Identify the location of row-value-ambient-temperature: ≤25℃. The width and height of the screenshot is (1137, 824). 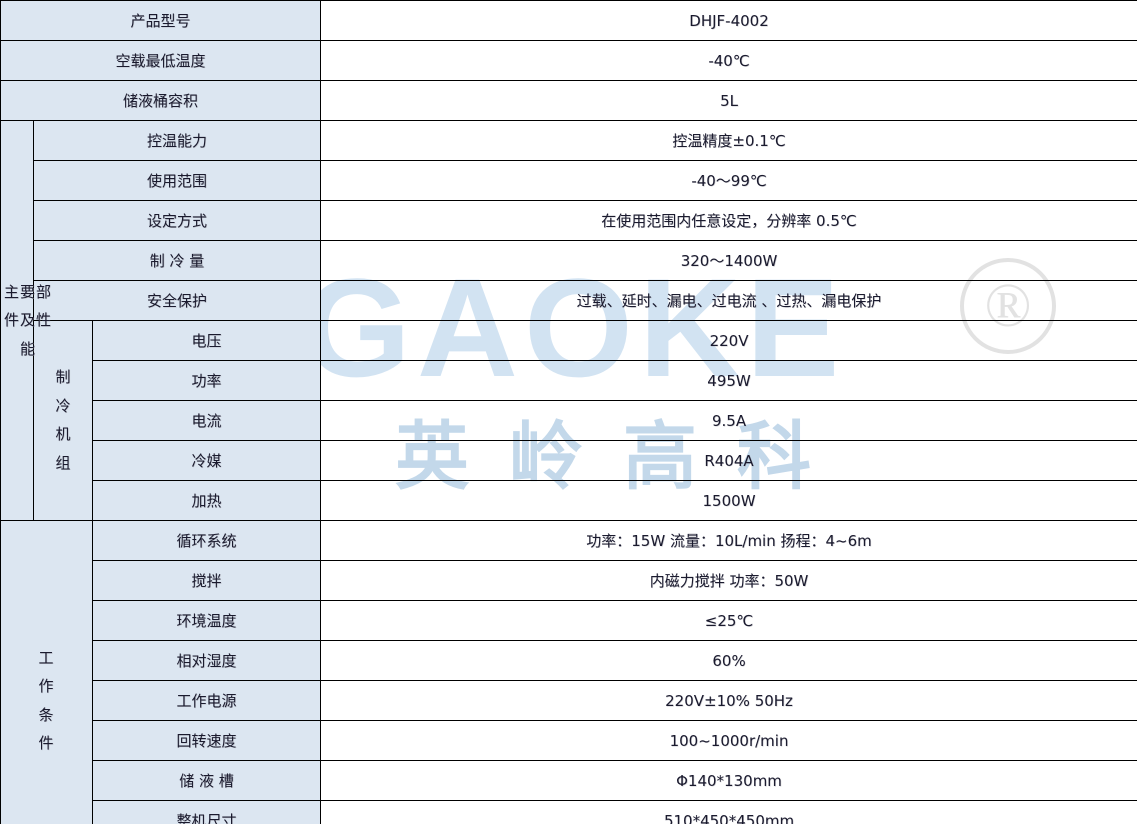
(728, 620).